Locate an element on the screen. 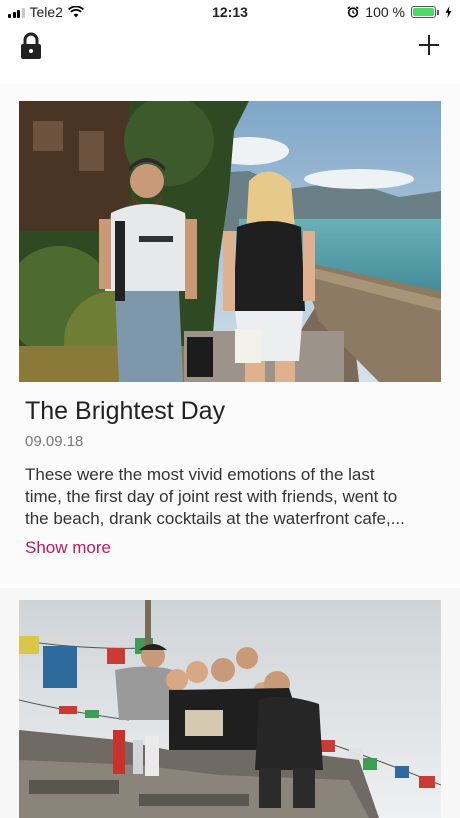  status-bar: Tele2 12:13 100 % is located at coordinates (230, 12).